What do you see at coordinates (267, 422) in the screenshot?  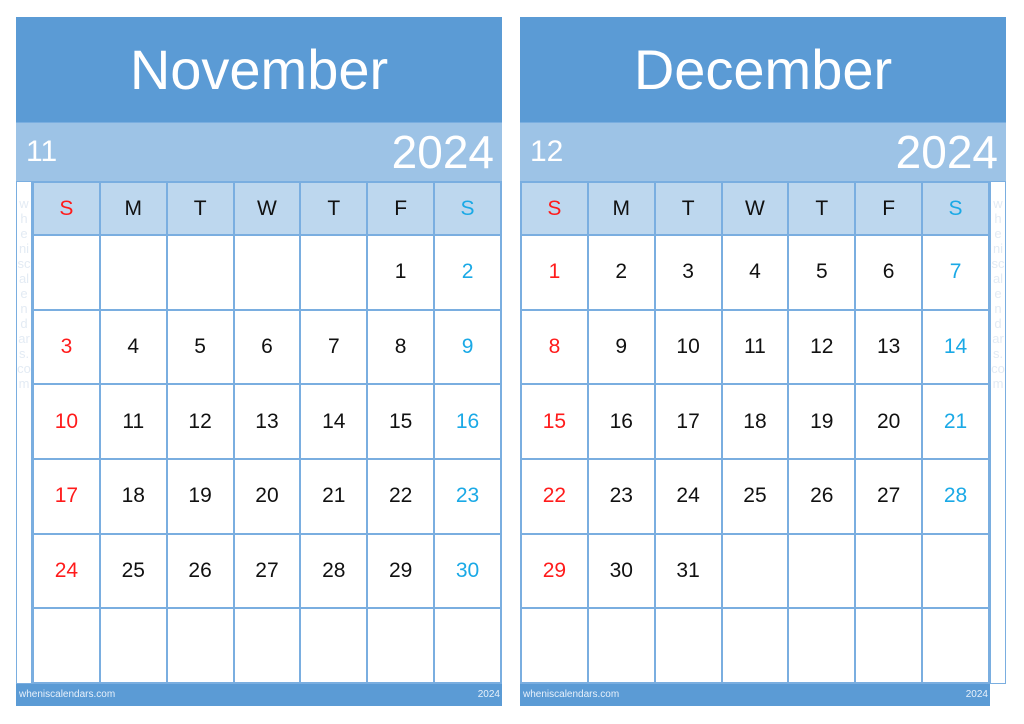 I see `week-row: 10 11 12 13 14 15 16` at bounding box center [267, 422].